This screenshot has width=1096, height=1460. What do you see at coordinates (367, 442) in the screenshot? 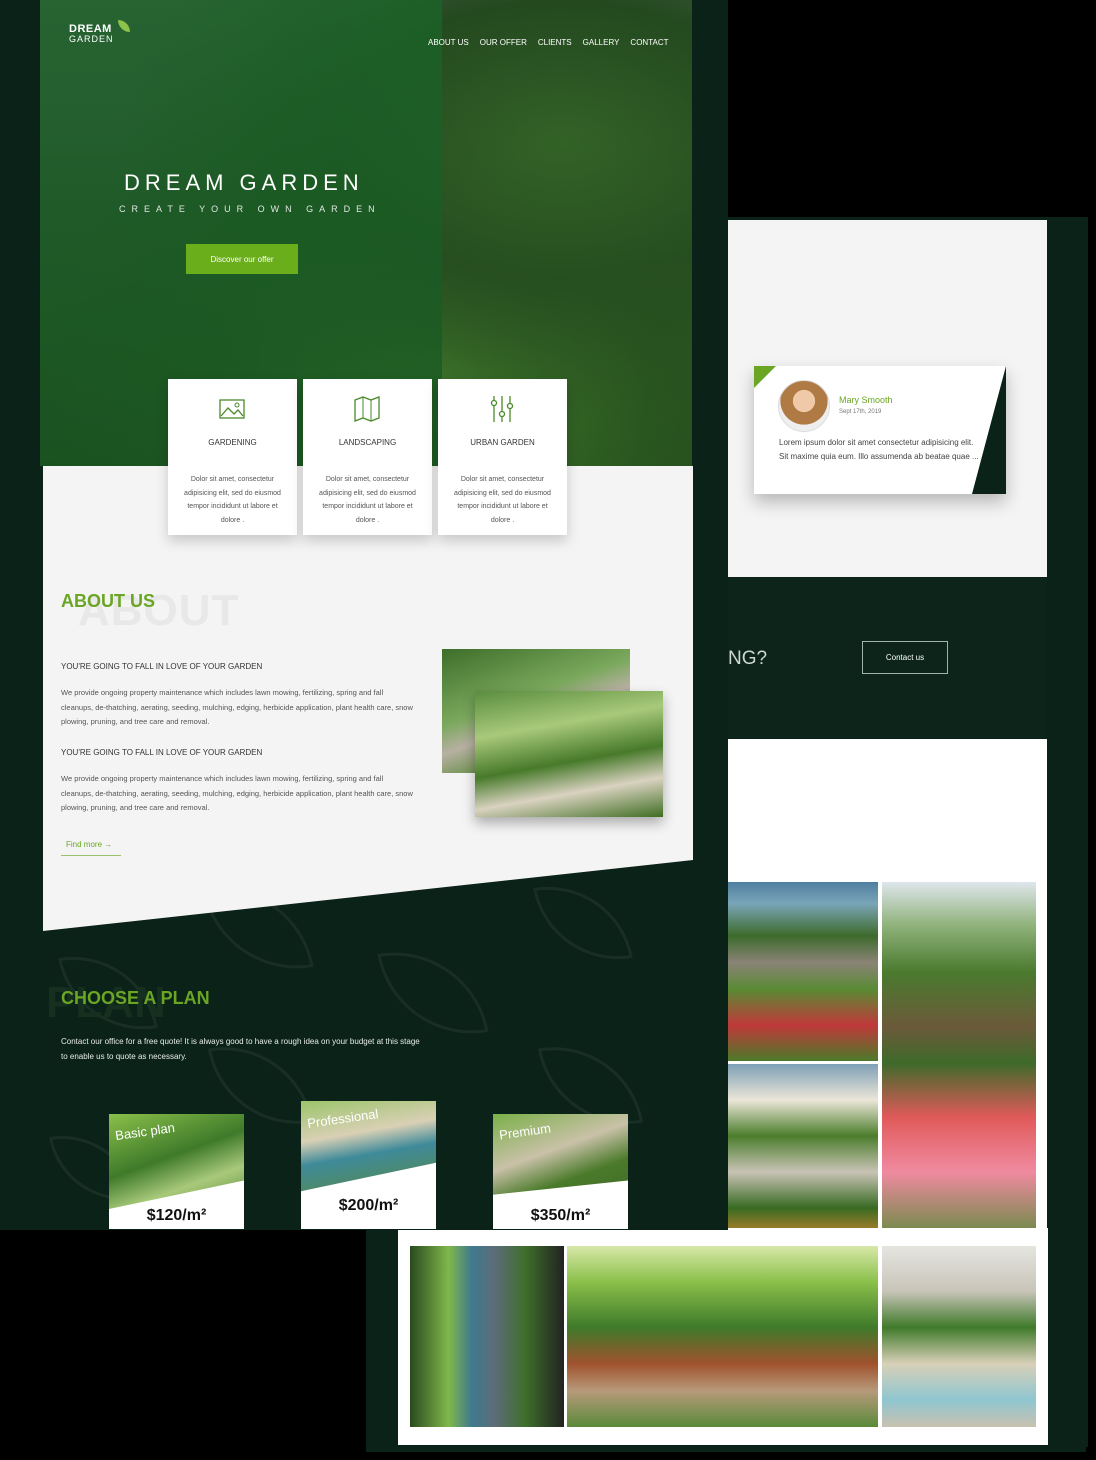
I see `service-label: LANDSCAPING` at bounding box center [367, 442].